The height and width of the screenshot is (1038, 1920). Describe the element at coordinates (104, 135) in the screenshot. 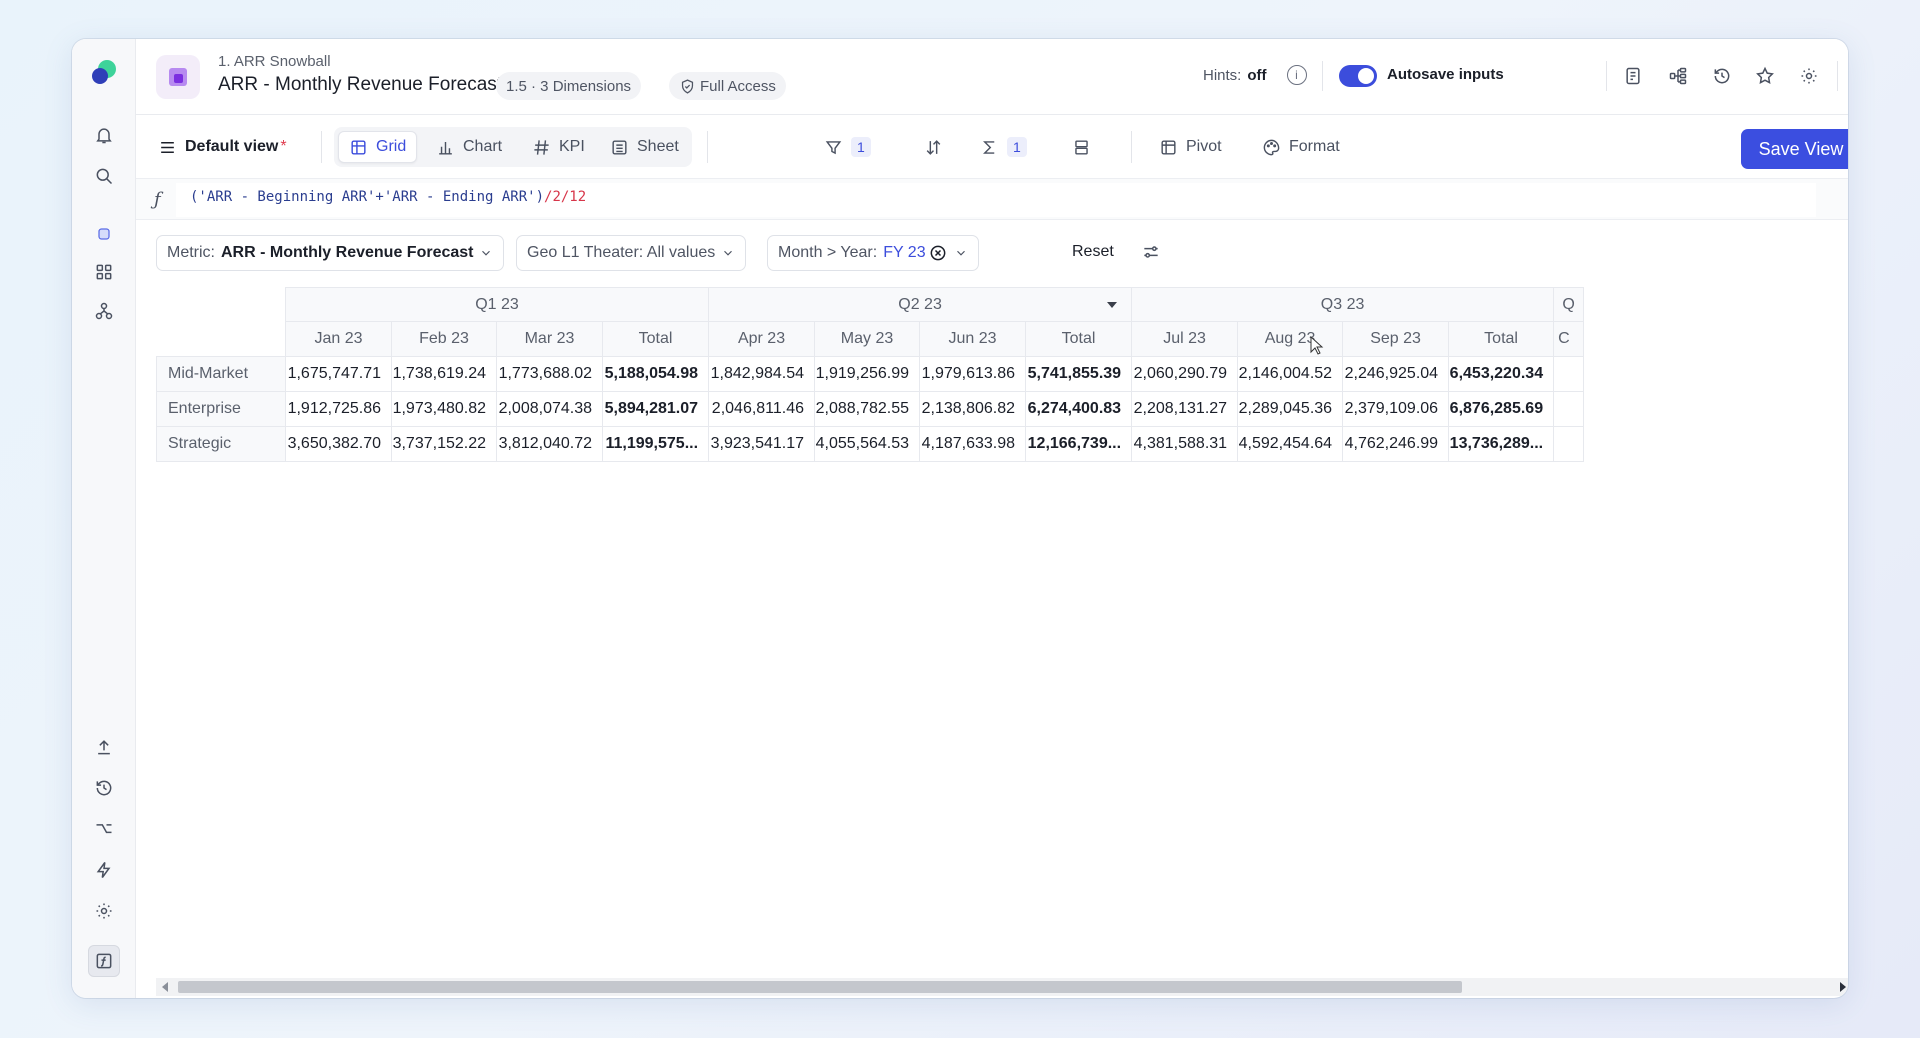

I see `bell-icon` at that location.